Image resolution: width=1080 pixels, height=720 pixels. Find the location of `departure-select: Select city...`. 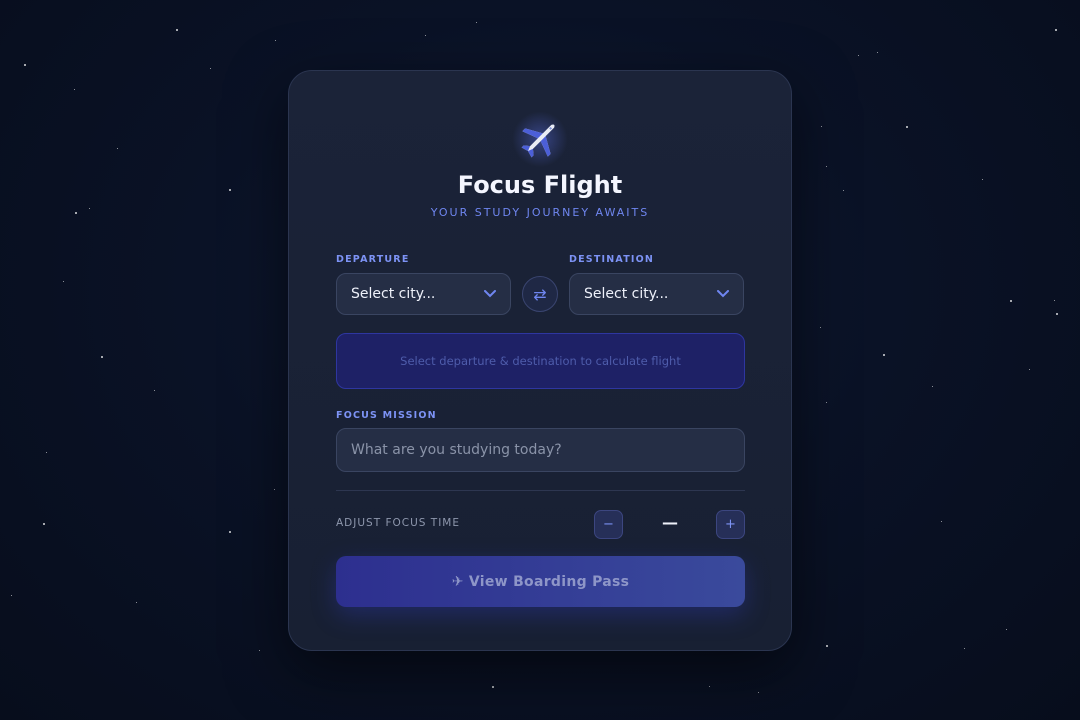

departure-select: Select city... is located at coordinates (423, 294).